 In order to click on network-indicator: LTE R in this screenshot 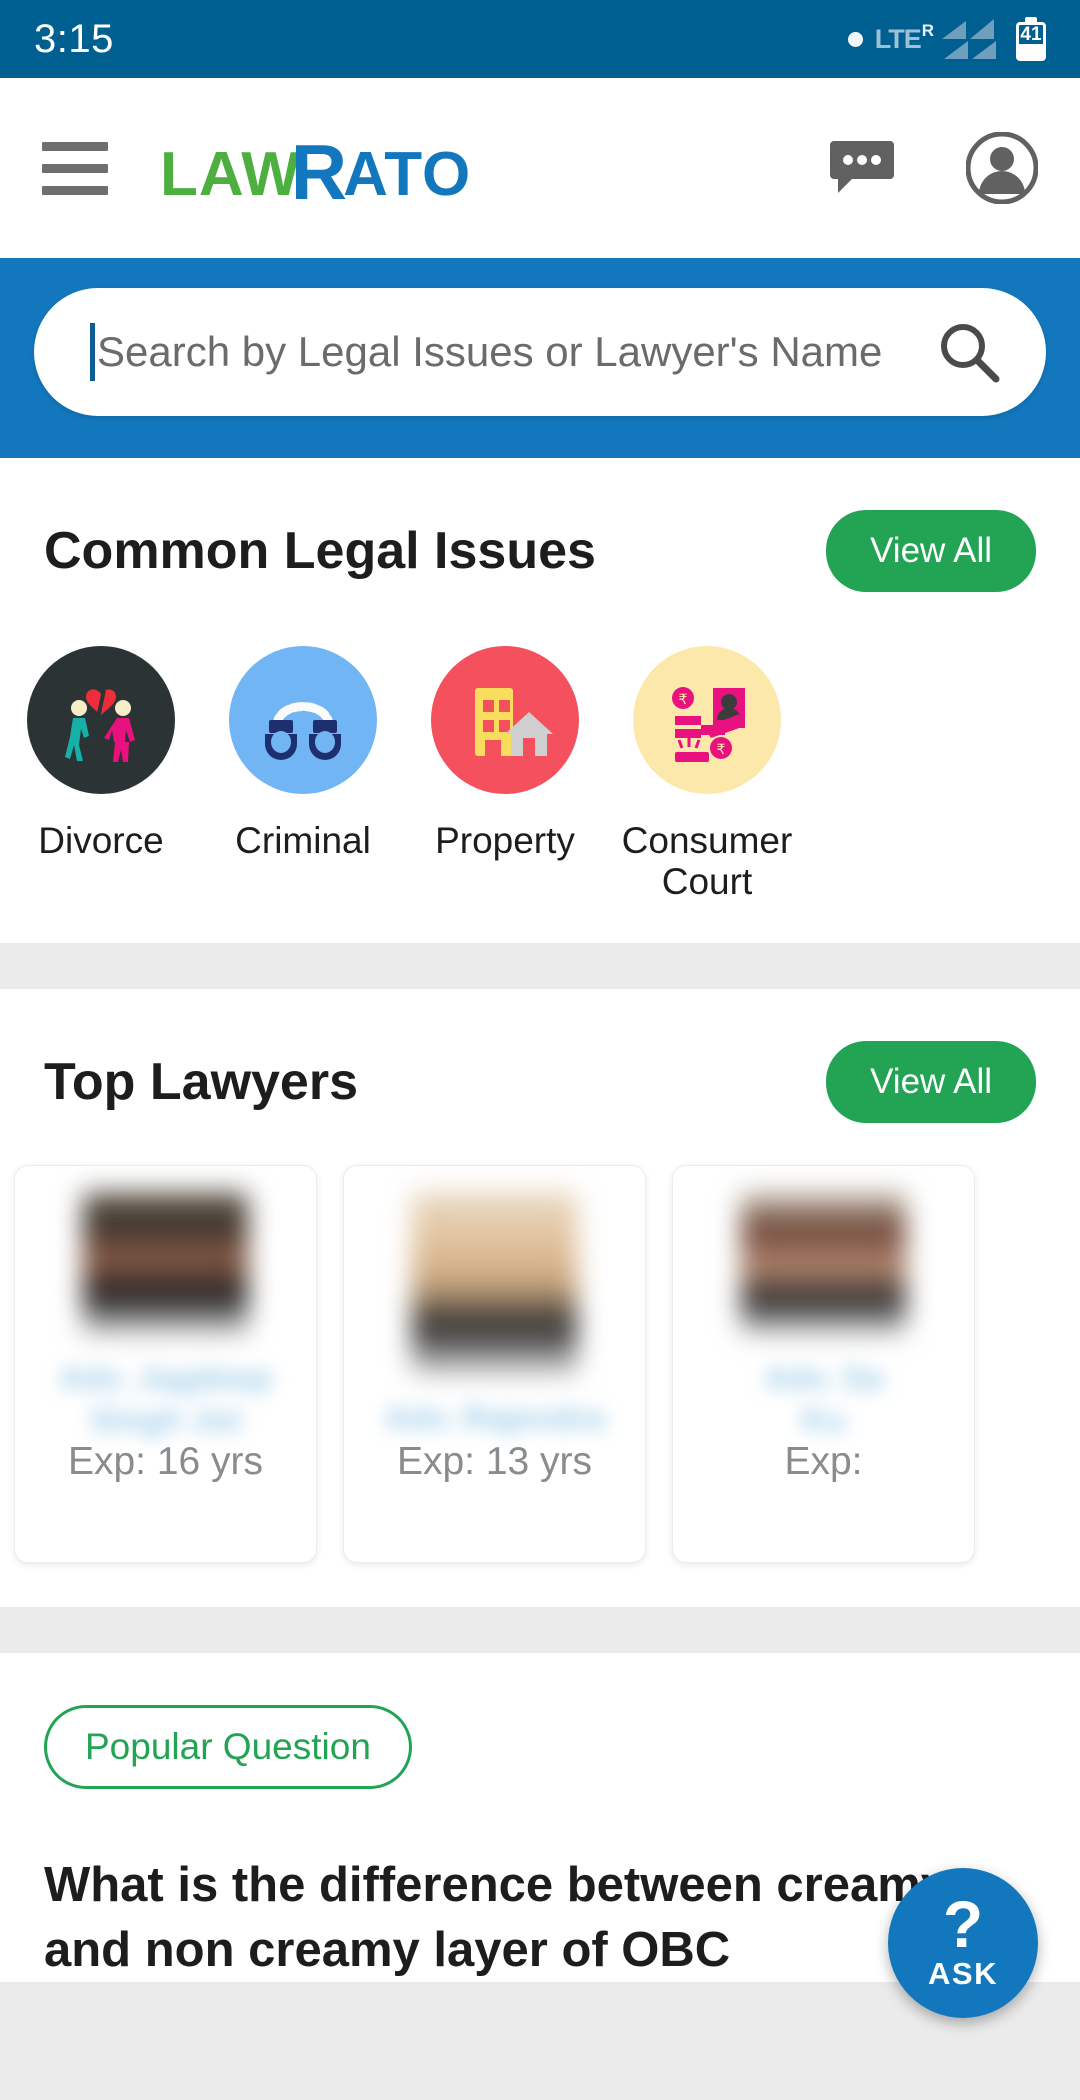, I will do `click(904, 37)`.